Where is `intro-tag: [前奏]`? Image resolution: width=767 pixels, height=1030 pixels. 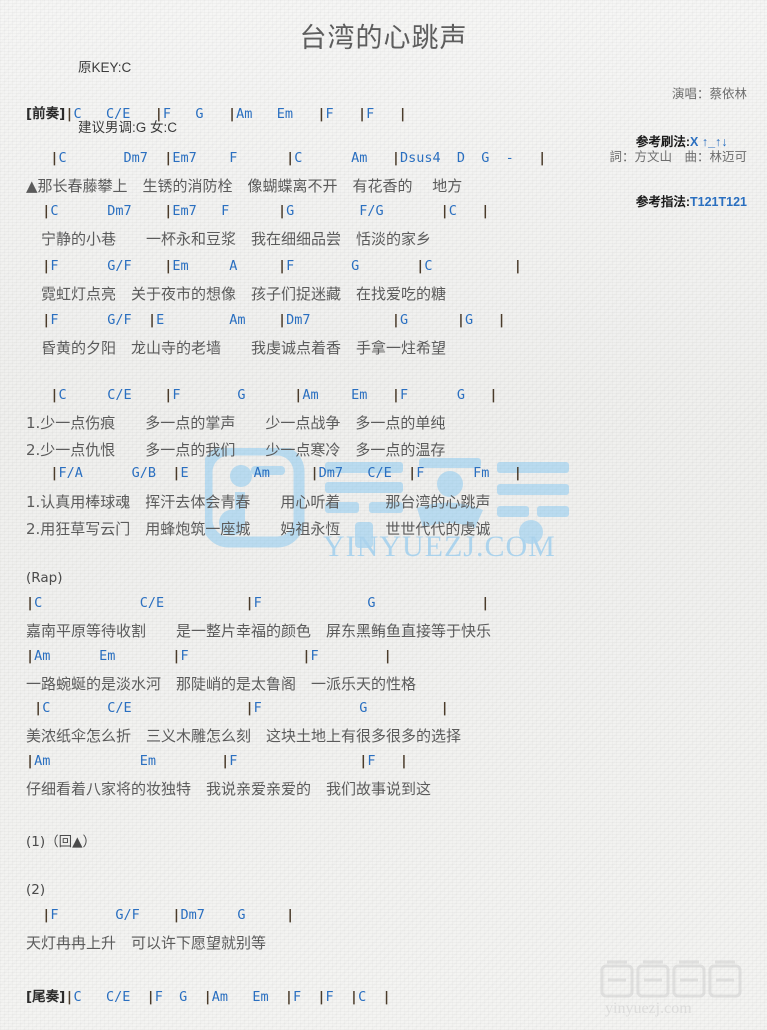 intro-tag: [前奏] is located at coordinates (46, 114).